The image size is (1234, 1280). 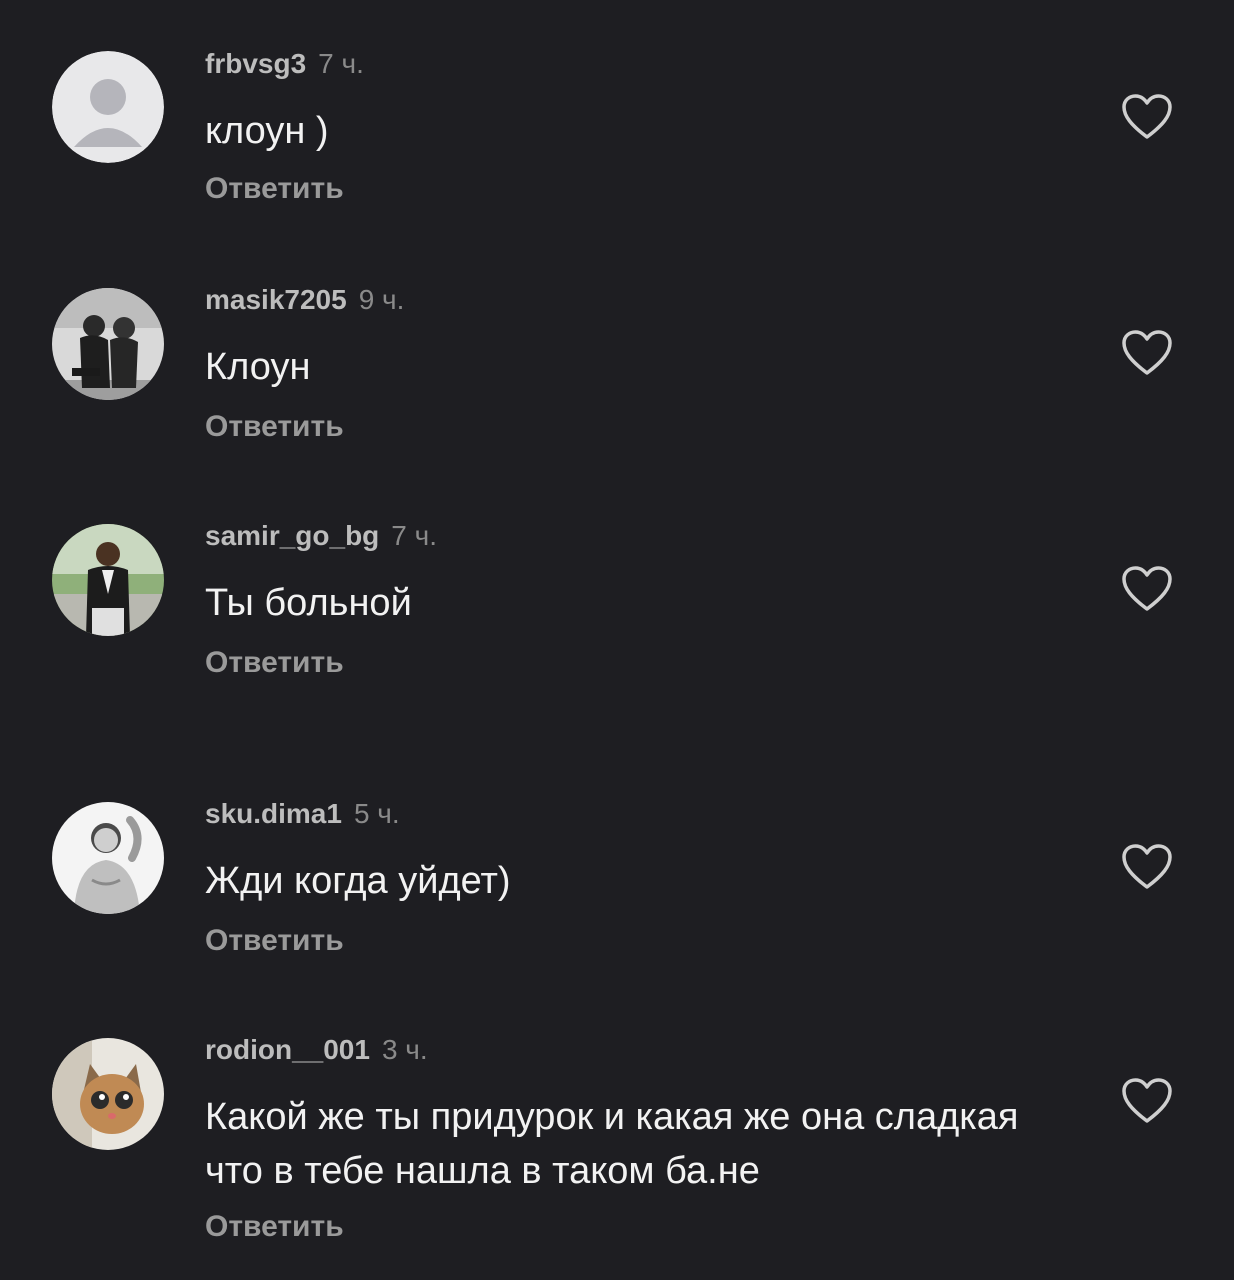 I want to click on comment-meta: sku.dima1 5 ч., so click(x=302, y=816).